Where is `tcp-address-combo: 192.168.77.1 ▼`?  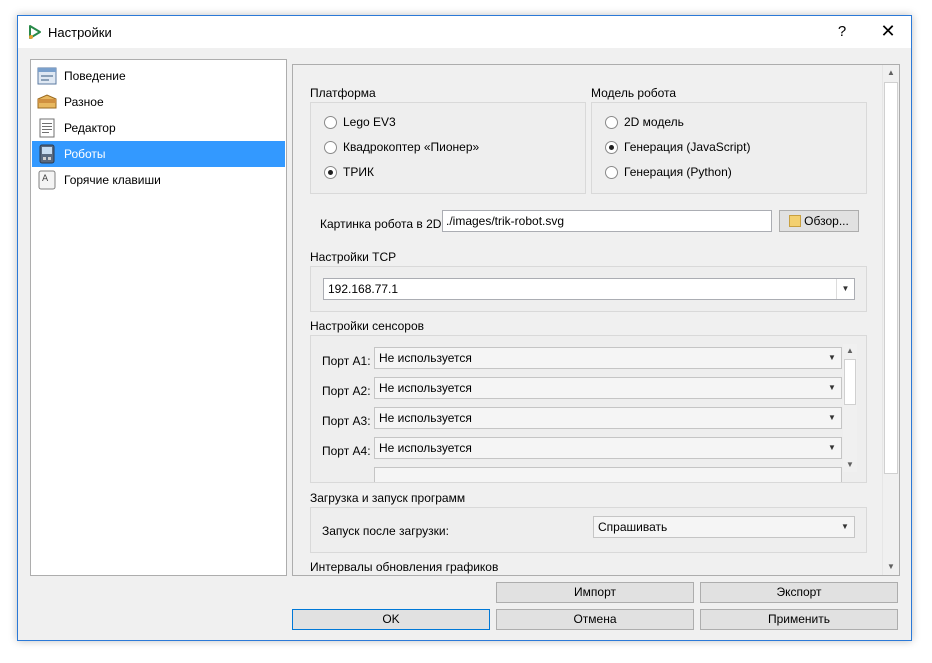
tcp-address-combo: 192.168.77.1 ▼ is located at coordinates (589, 289).